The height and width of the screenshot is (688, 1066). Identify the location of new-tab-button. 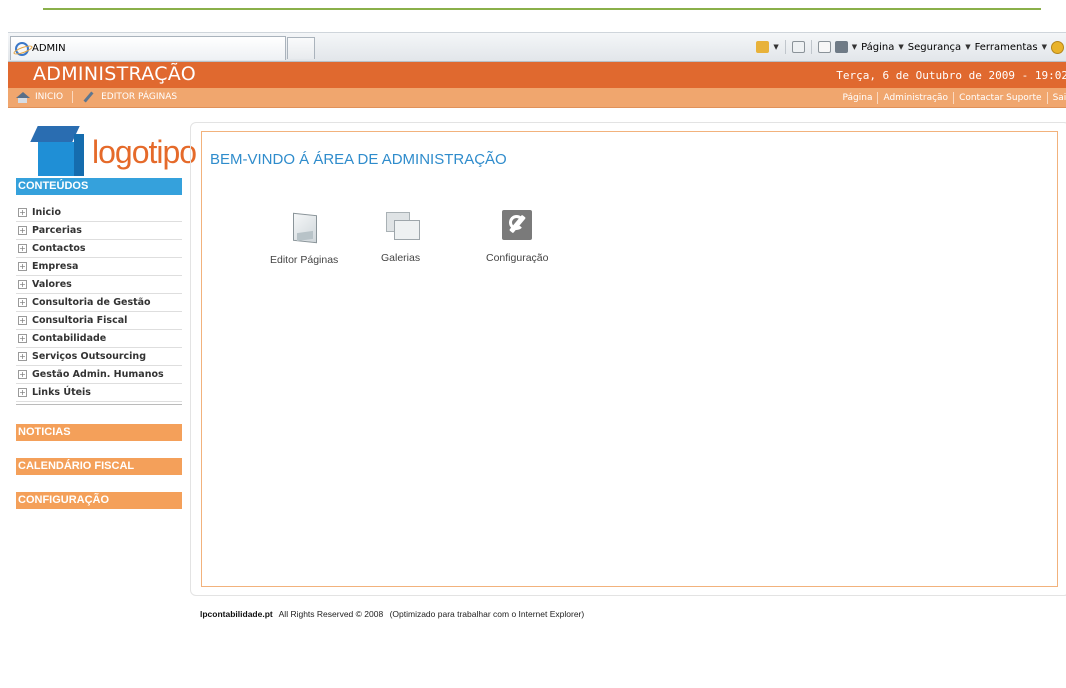
(301, 48).